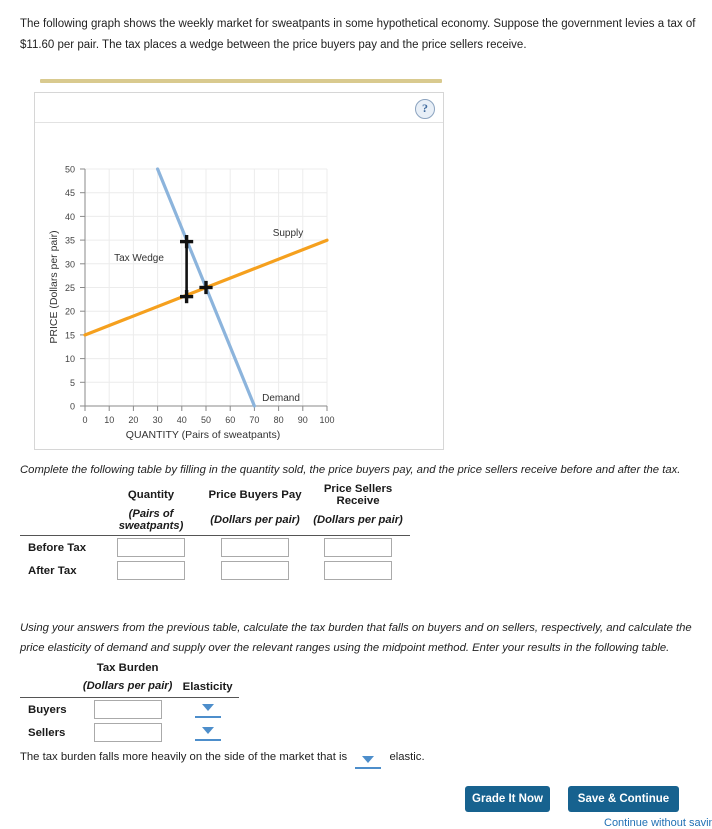 Image resolution: width=712 pixels, height=829 pixels. I want to click on table-row: Sellers, so click(129, 732).